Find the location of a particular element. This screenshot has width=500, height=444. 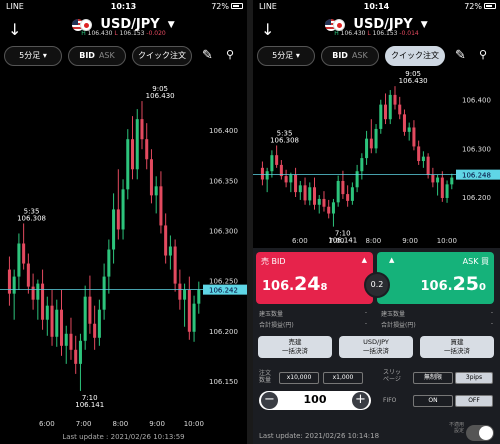

fifo-off: OFF is located at coordinates (474, 401).